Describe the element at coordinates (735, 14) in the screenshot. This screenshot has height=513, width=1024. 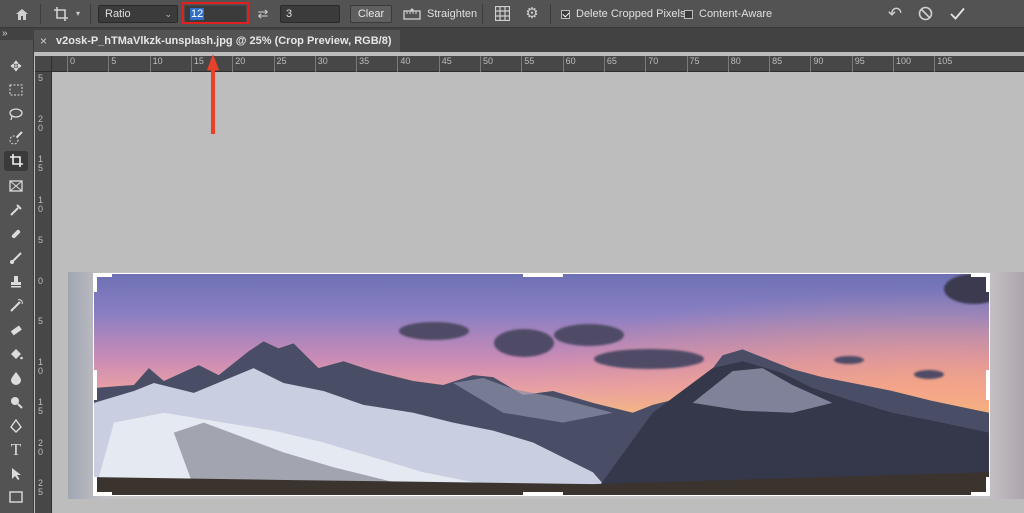
I see `content-aware-label: Content-Aware` at that location.